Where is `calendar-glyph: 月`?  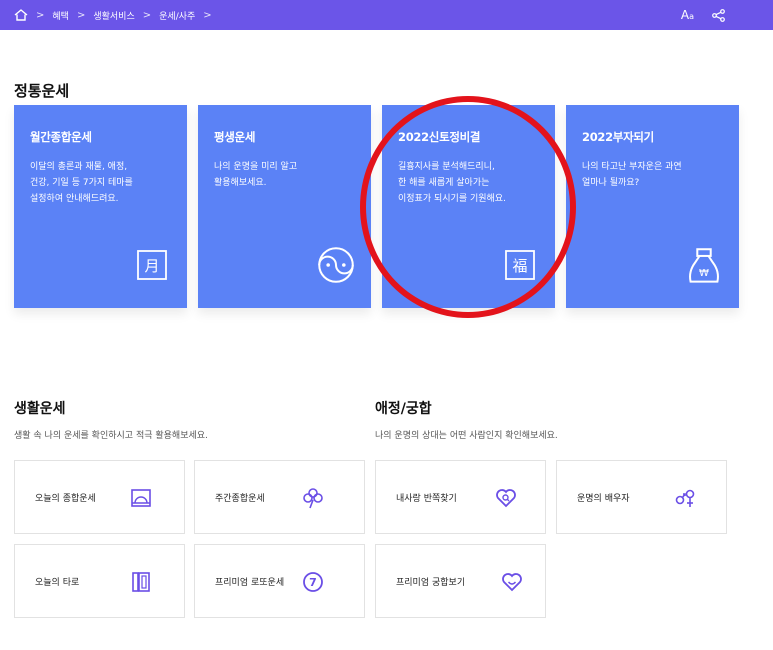 calendar-glyph: 月 is located at coordinates (151, 266).